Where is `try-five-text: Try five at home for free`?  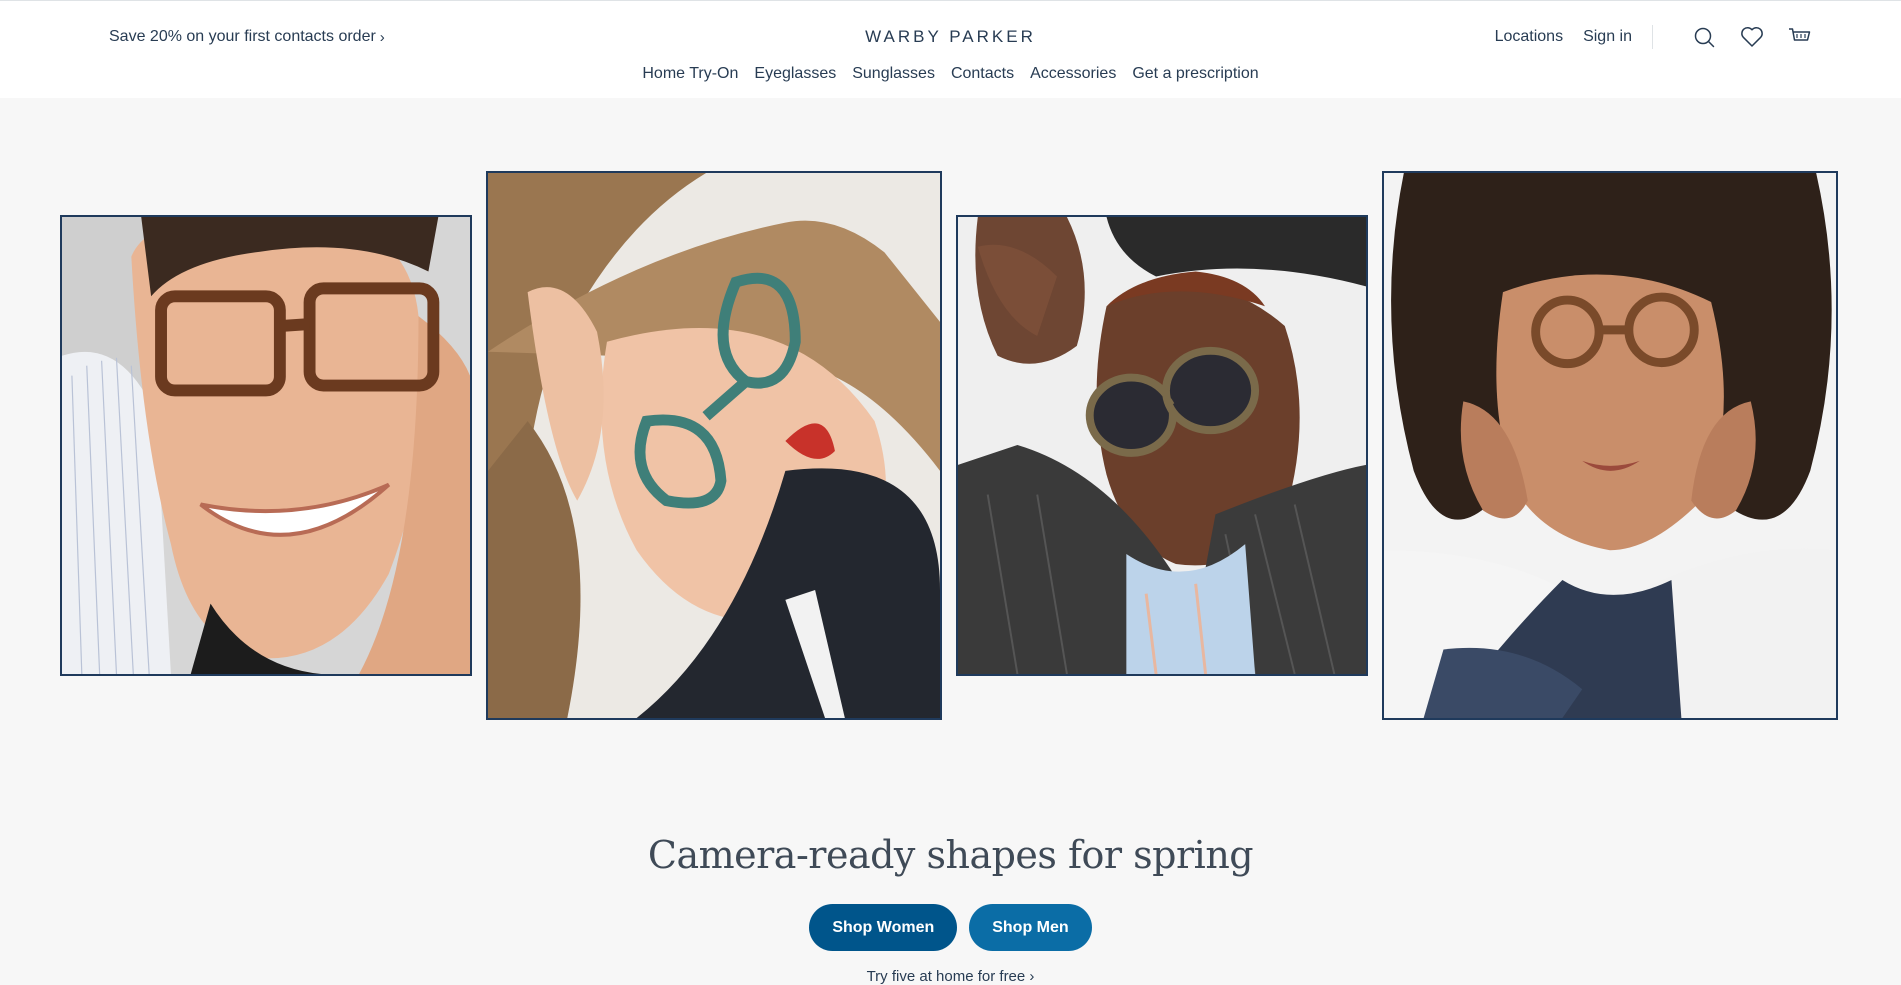
try-five-text: Try five at home for free is located at coordinates (946, 976).